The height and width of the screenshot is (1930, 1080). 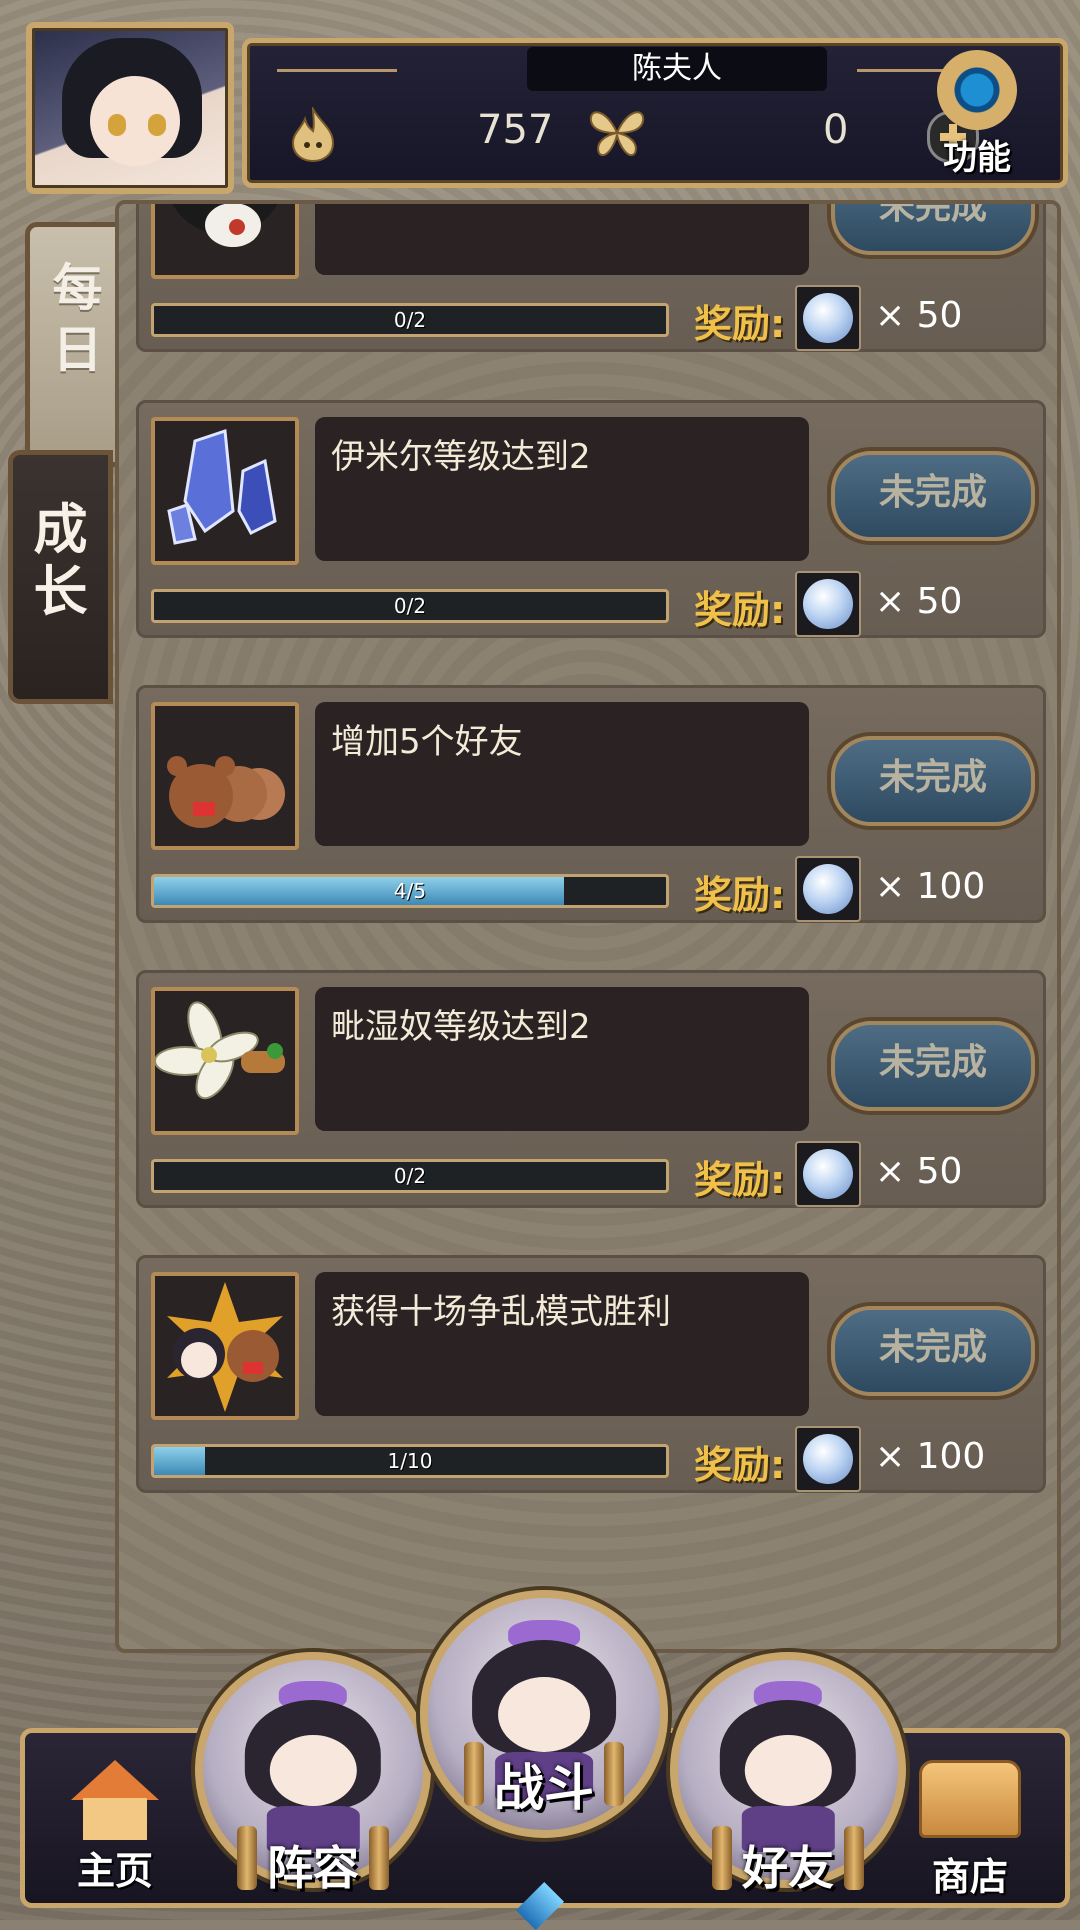 I want to click on function-label: 功能, so click(x=977, y=158).